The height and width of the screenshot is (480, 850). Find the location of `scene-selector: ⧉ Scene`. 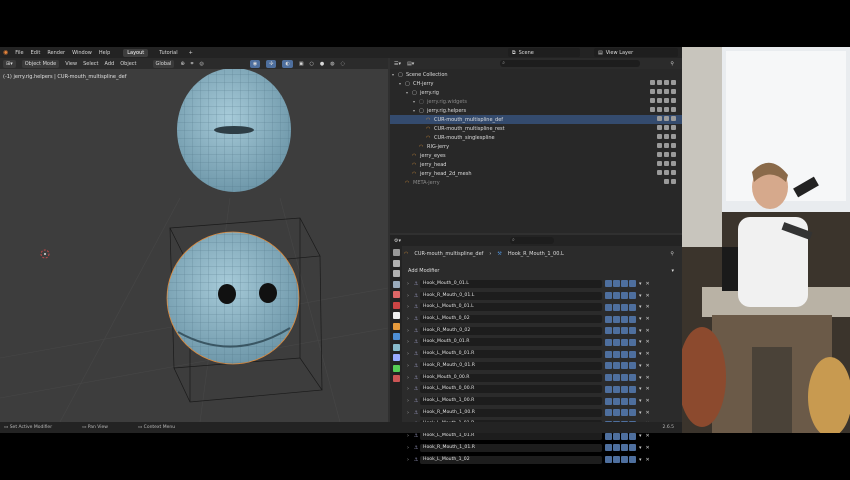

scene-selector: ⧉ Scene is located at coordinates (544, 52).